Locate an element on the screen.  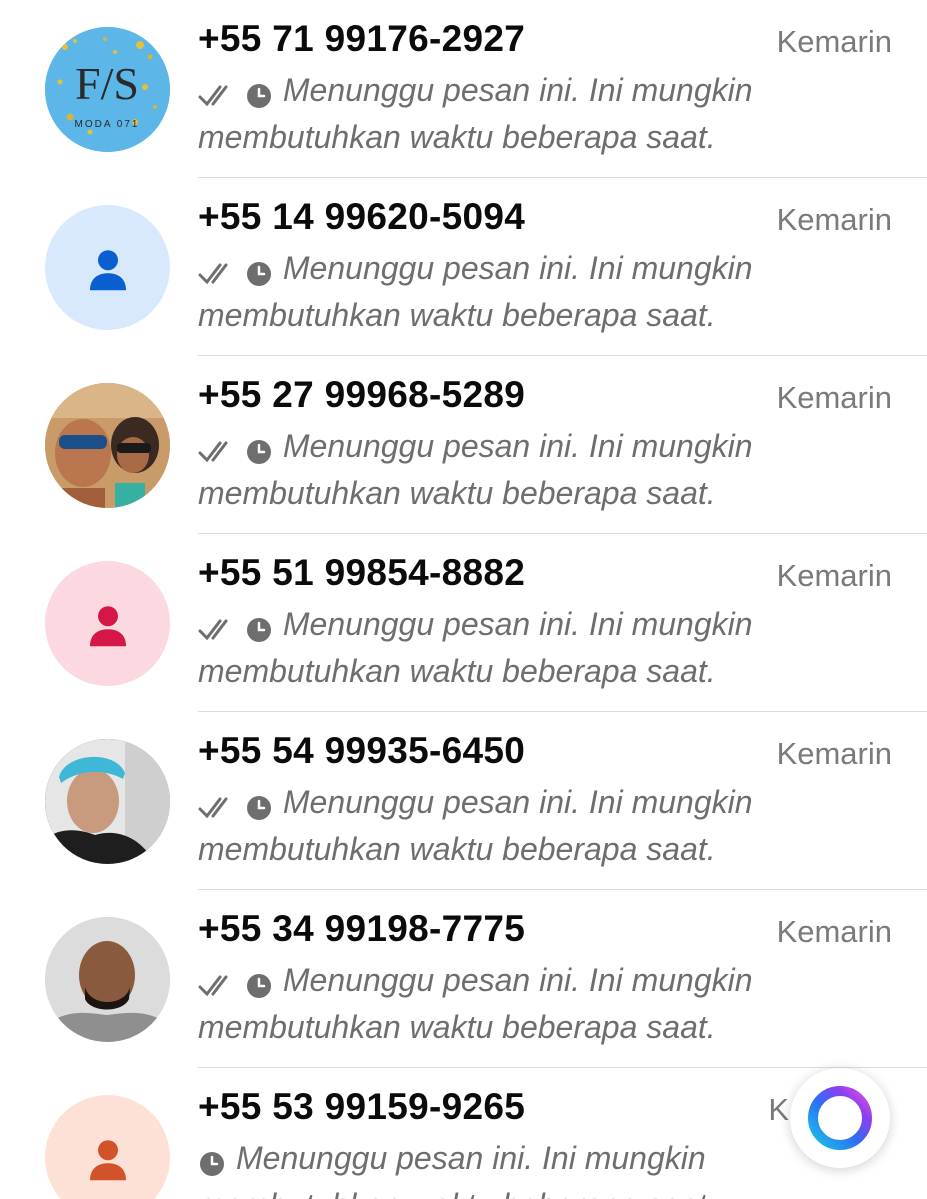
meta-ai-button is located at coordinates (840, 1118).